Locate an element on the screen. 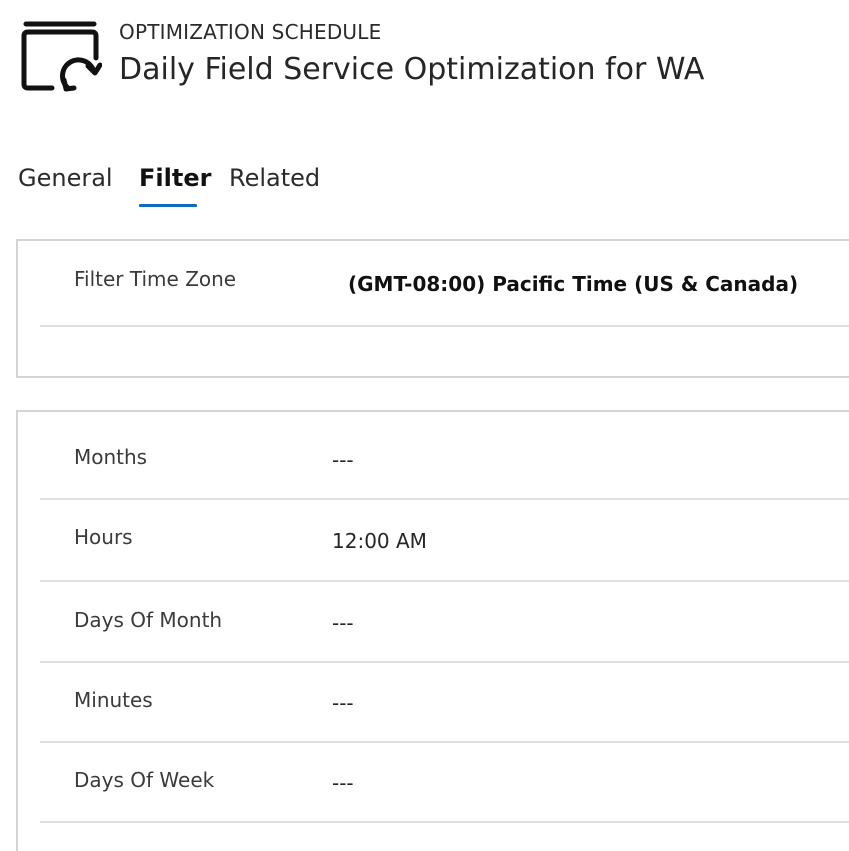 The image size is (849, 851). field-label-days-of-week: Days Of Week is located at coordinates (144, 780).